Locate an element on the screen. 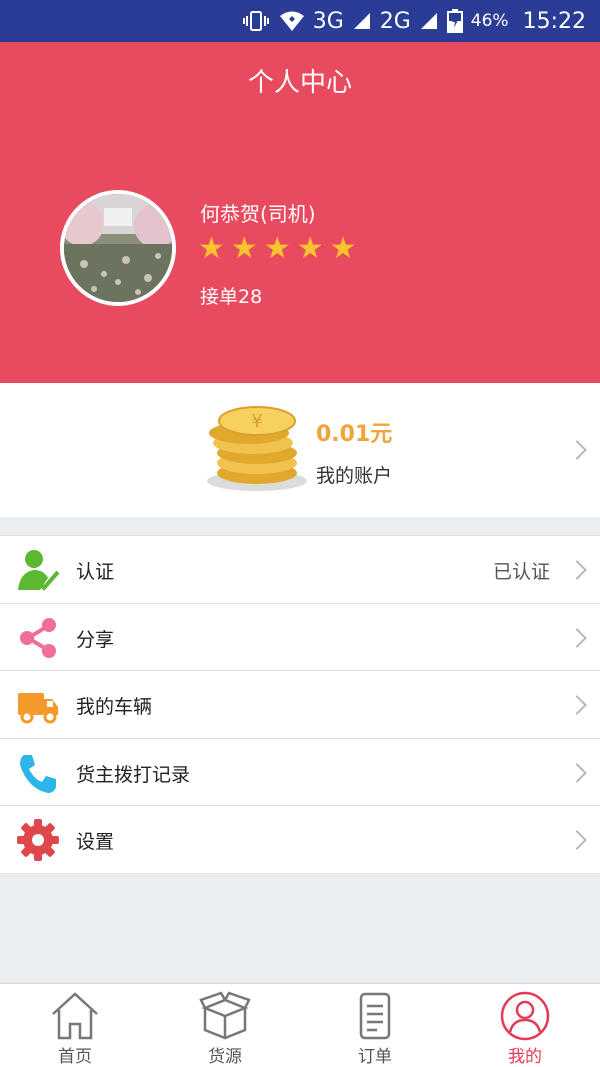  menu-label: 分享 is located at coordinates (95, 639).